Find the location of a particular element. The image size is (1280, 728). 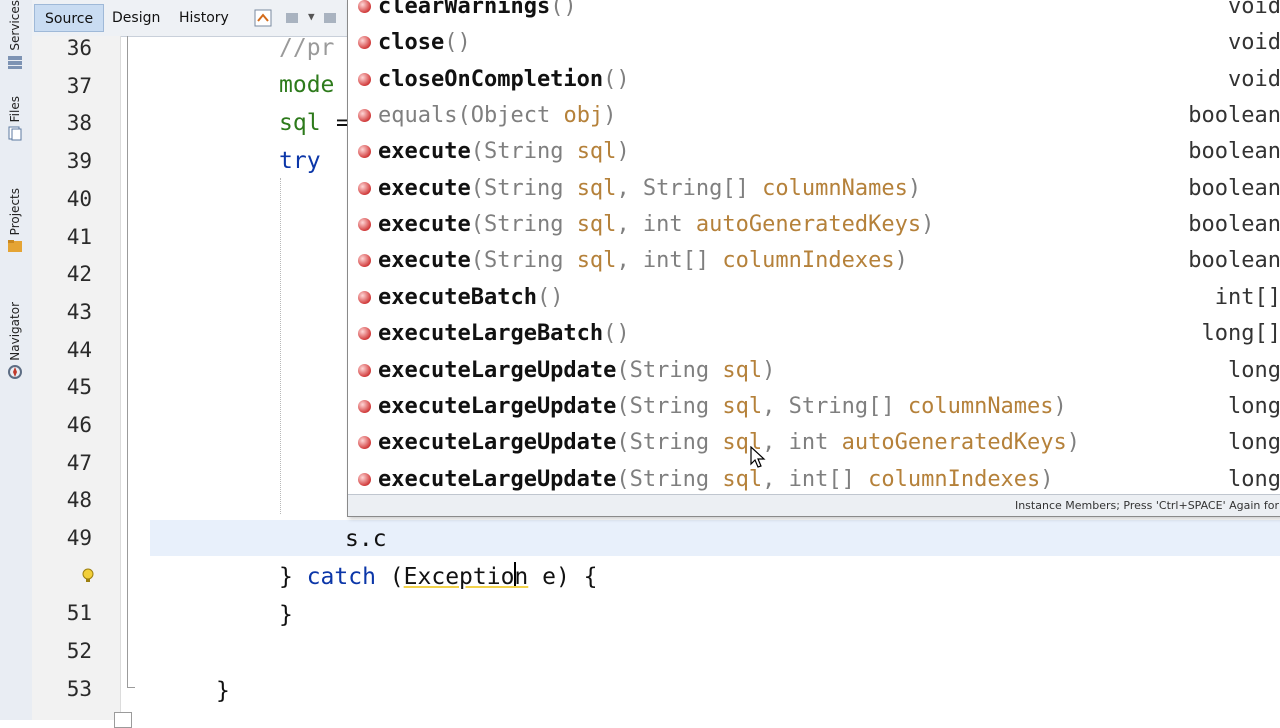

param-type: (Object is located at coordinates (510, 116).